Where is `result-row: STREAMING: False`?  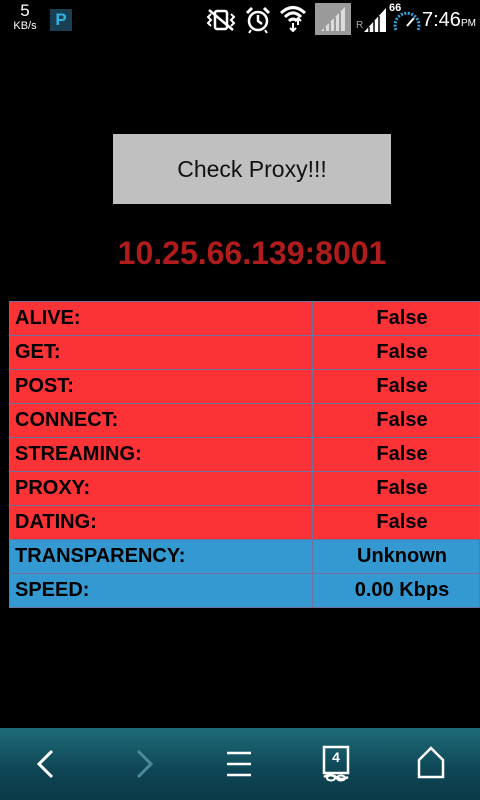
result-row: STREAMING: False is located at coordinates (244, 454).